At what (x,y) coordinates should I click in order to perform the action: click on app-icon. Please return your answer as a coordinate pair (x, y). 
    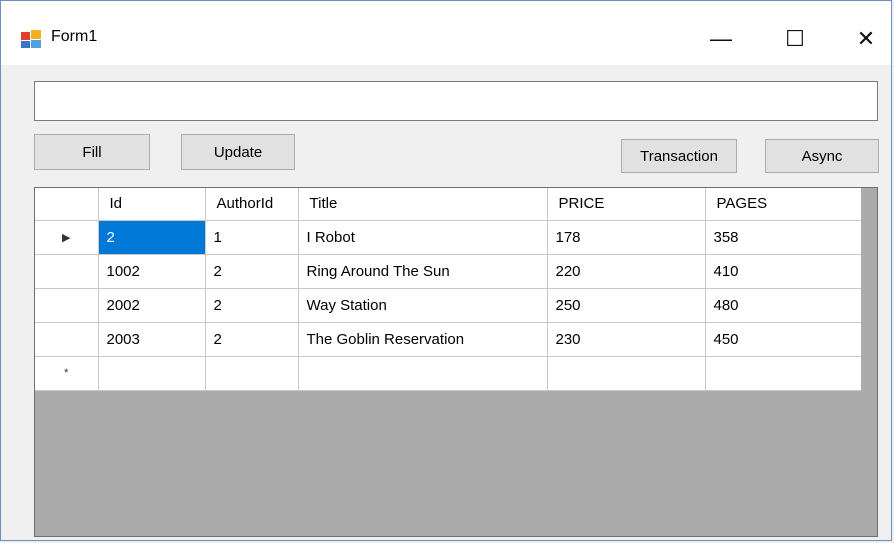
    Looking at the image, I should click on (31, 39).